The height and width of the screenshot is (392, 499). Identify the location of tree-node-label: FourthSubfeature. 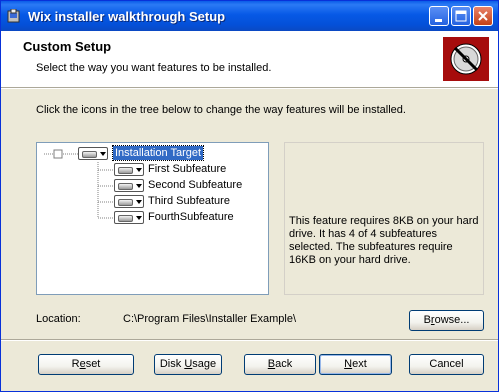
(191, 217).